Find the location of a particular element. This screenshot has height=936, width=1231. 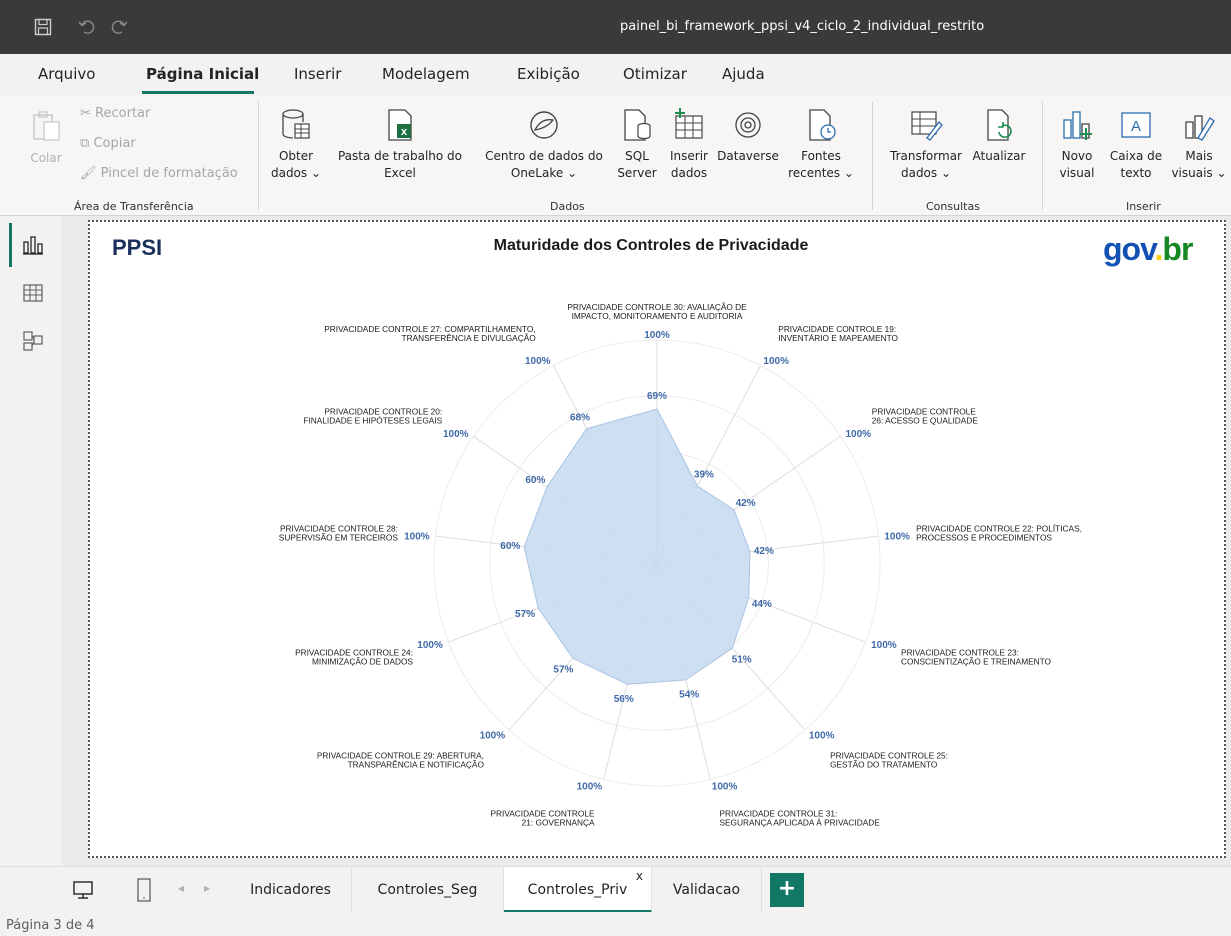

format-painter-button: 🖌 Pincel de formatação is located at coordinates (159, 173).